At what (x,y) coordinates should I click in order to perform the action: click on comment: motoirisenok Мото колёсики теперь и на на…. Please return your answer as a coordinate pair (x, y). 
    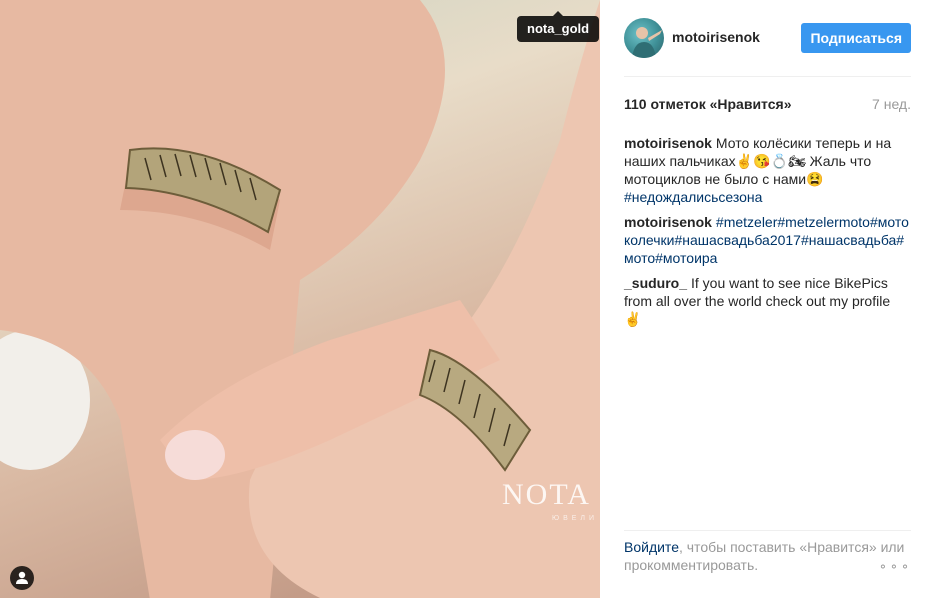
    Looking at the image, I should click on (767, 170).